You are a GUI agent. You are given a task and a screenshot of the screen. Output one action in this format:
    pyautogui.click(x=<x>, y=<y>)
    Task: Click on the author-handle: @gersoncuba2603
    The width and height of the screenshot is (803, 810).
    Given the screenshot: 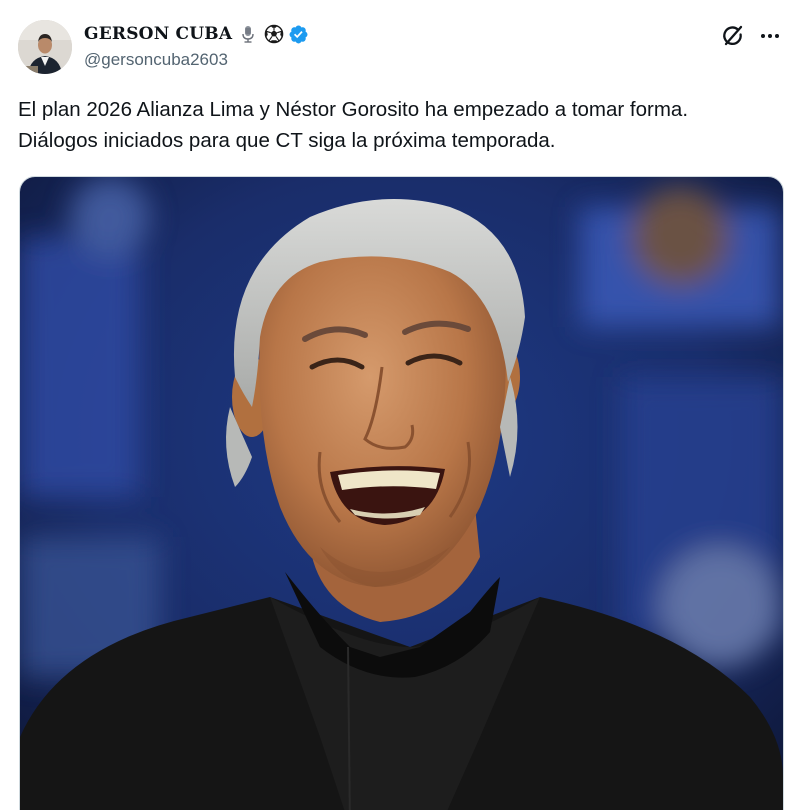 What is the action you would take?
    pyautogui.click(x=156, y=60)
    